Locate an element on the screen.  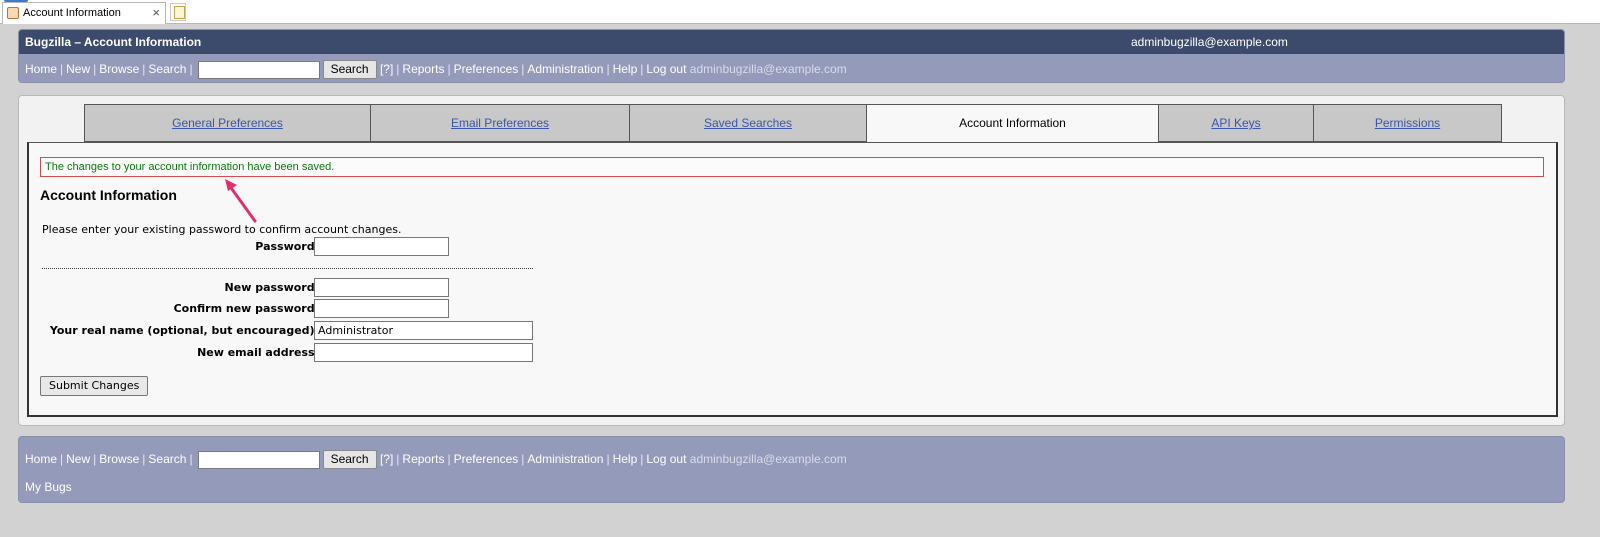
tab-permissions-link: Permissions is located at coordinates (1407, 123).